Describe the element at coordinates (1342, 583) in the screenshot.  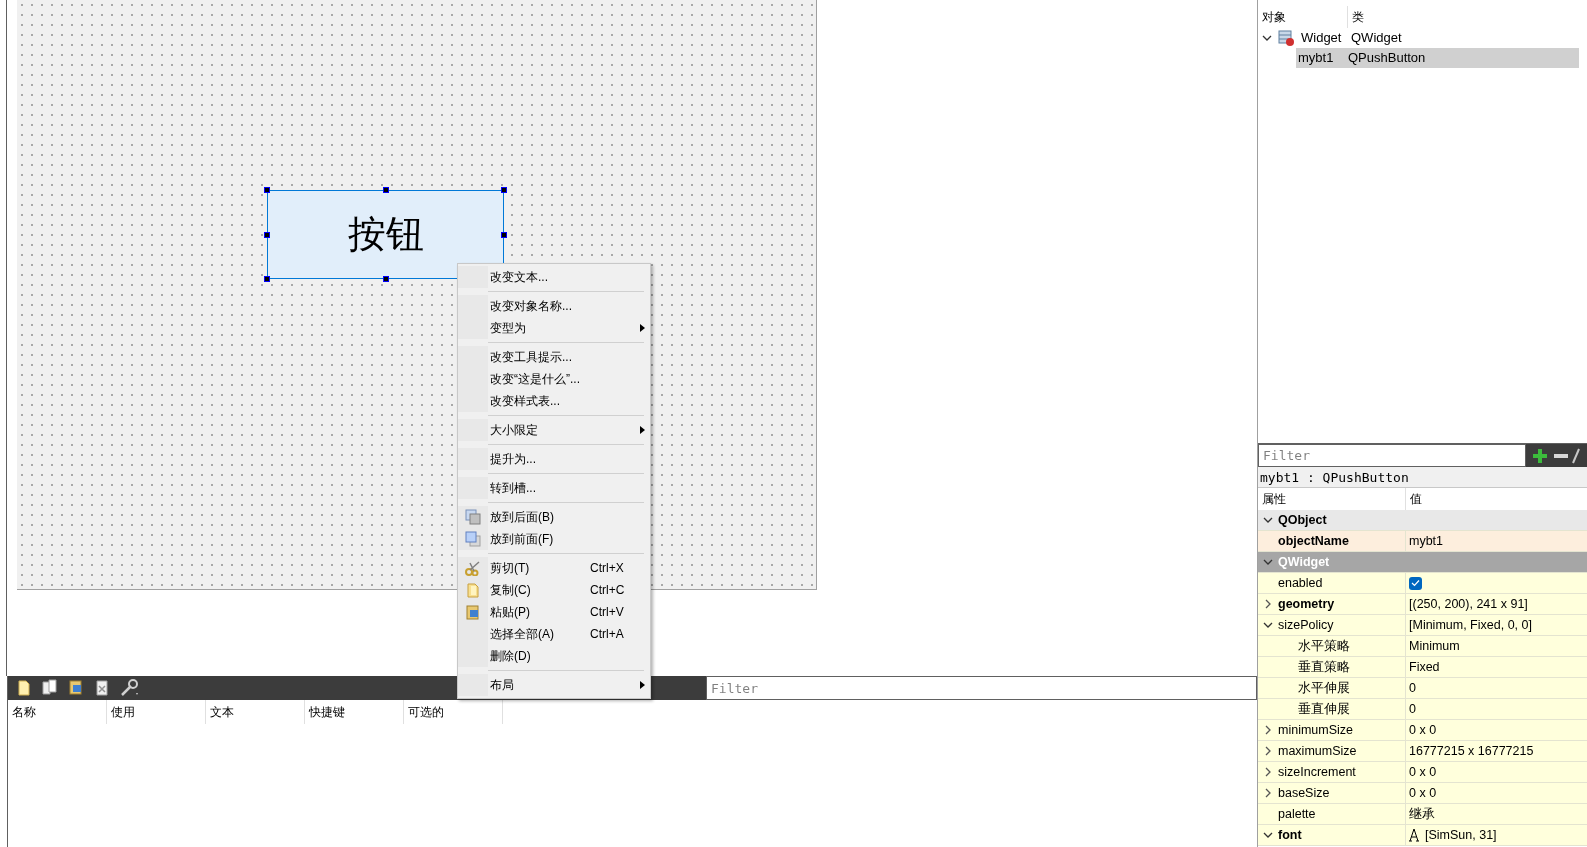
I see `property-name: enabled` at that location.